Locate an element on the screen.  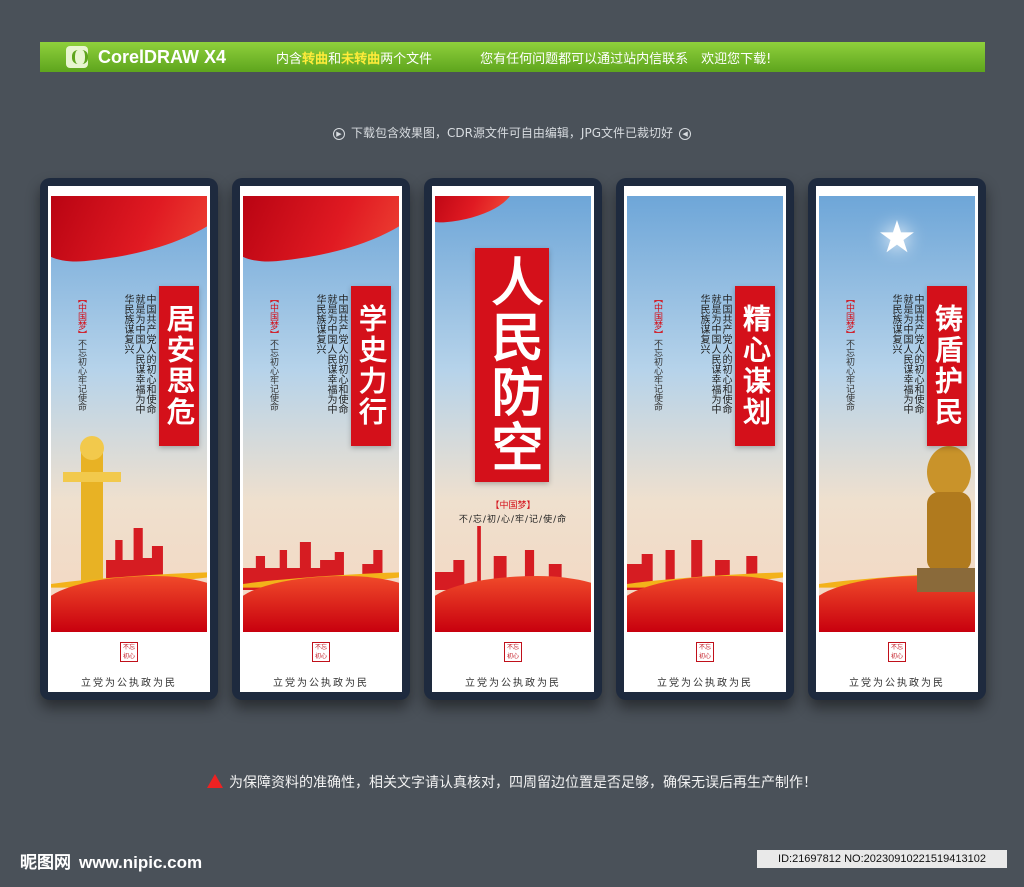
site-watermark: 昵图网 www.nipic.com is located at coordinates (111, 860).